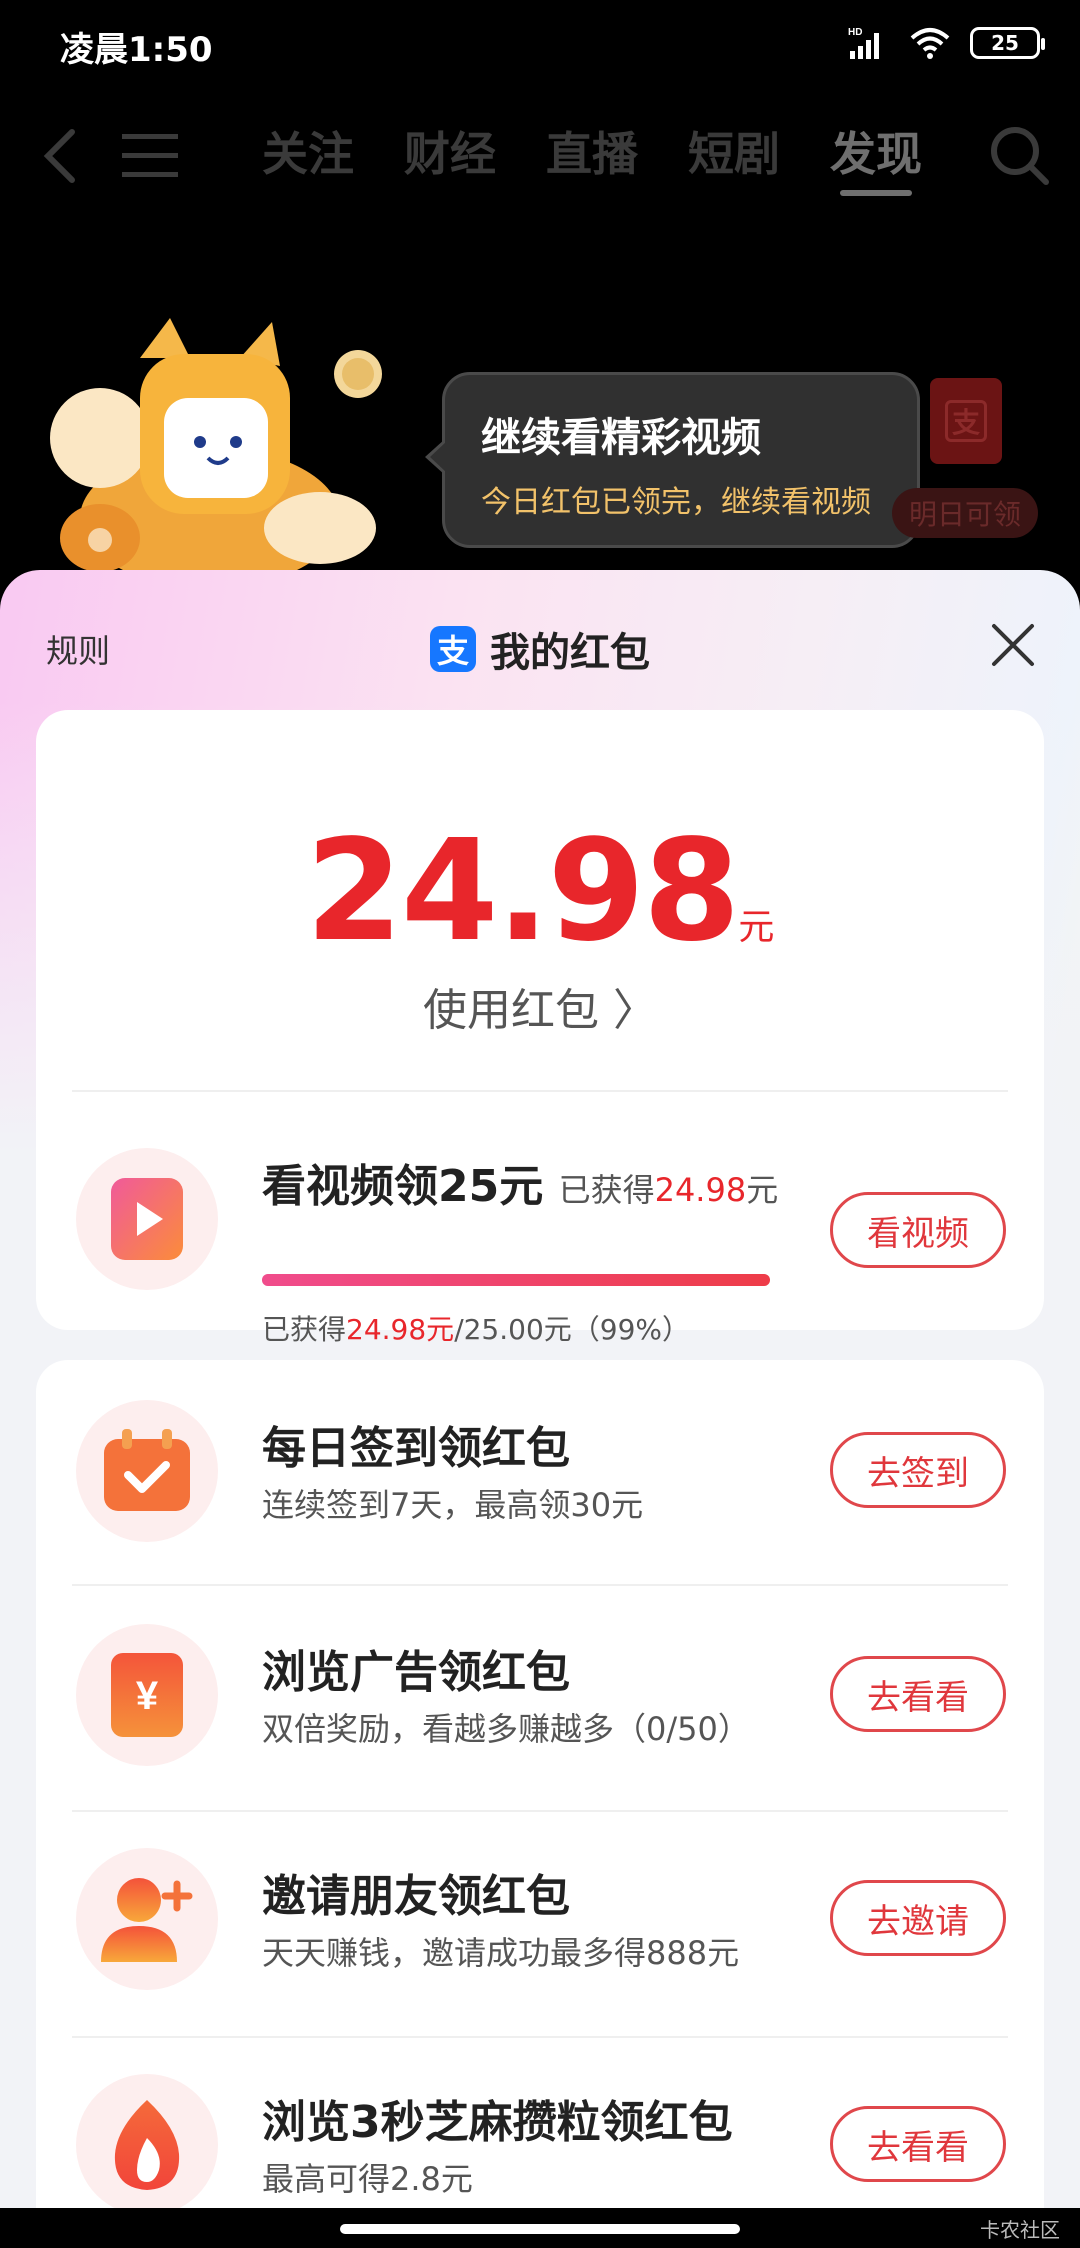 The image size is (1080, 2248). I want to click on progress-prefix: 已获得, so click(304, 1329).